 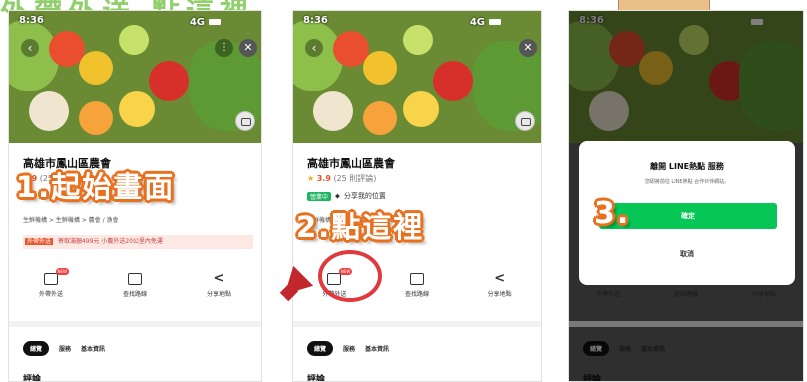 I want to click on more-icon: ⋮, so click(x=224, y=48).